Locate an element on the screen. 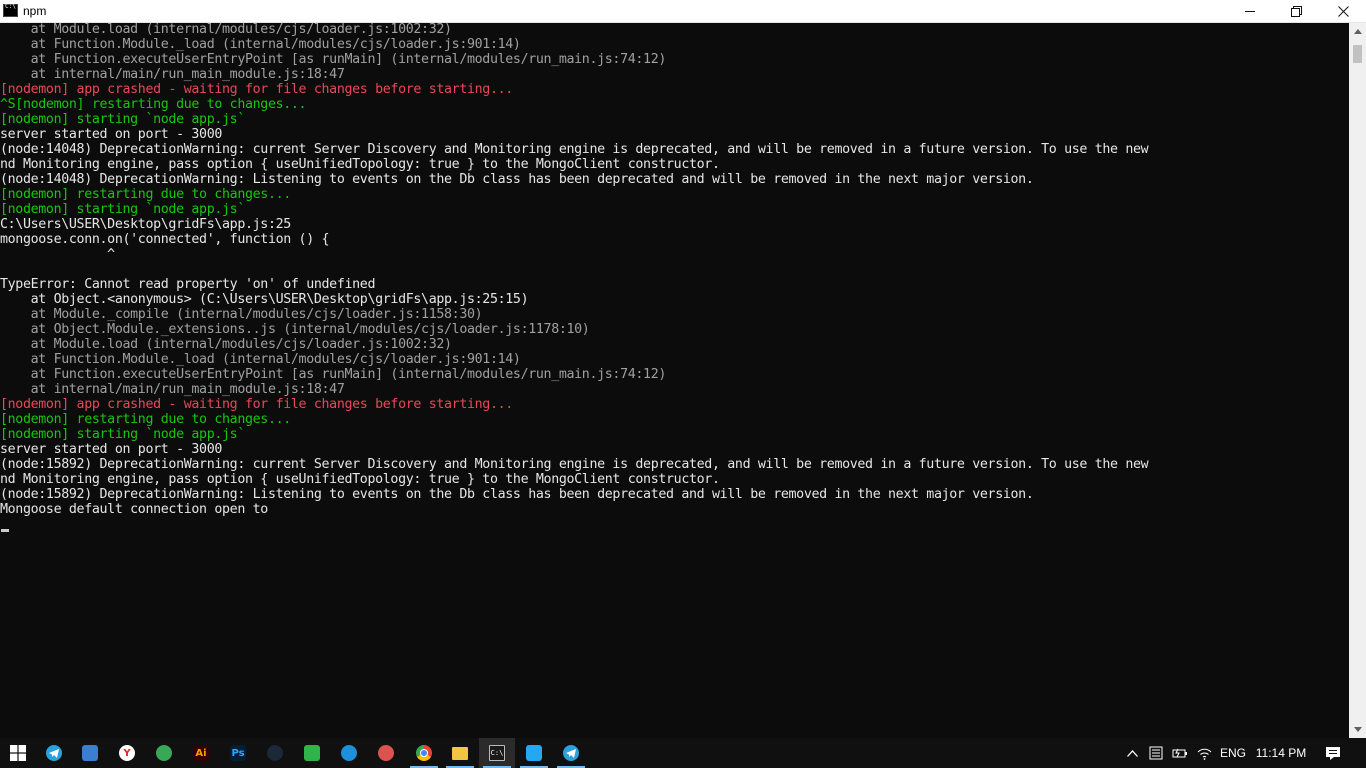 The image size is (1366, 768). taskbar-button-paint-app is located at coordinates (386, 753).